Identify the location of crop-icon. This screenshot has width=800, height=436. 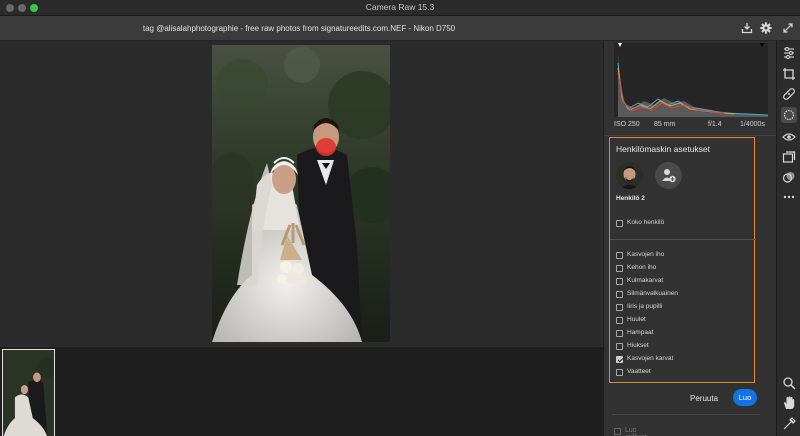
(789, 74).